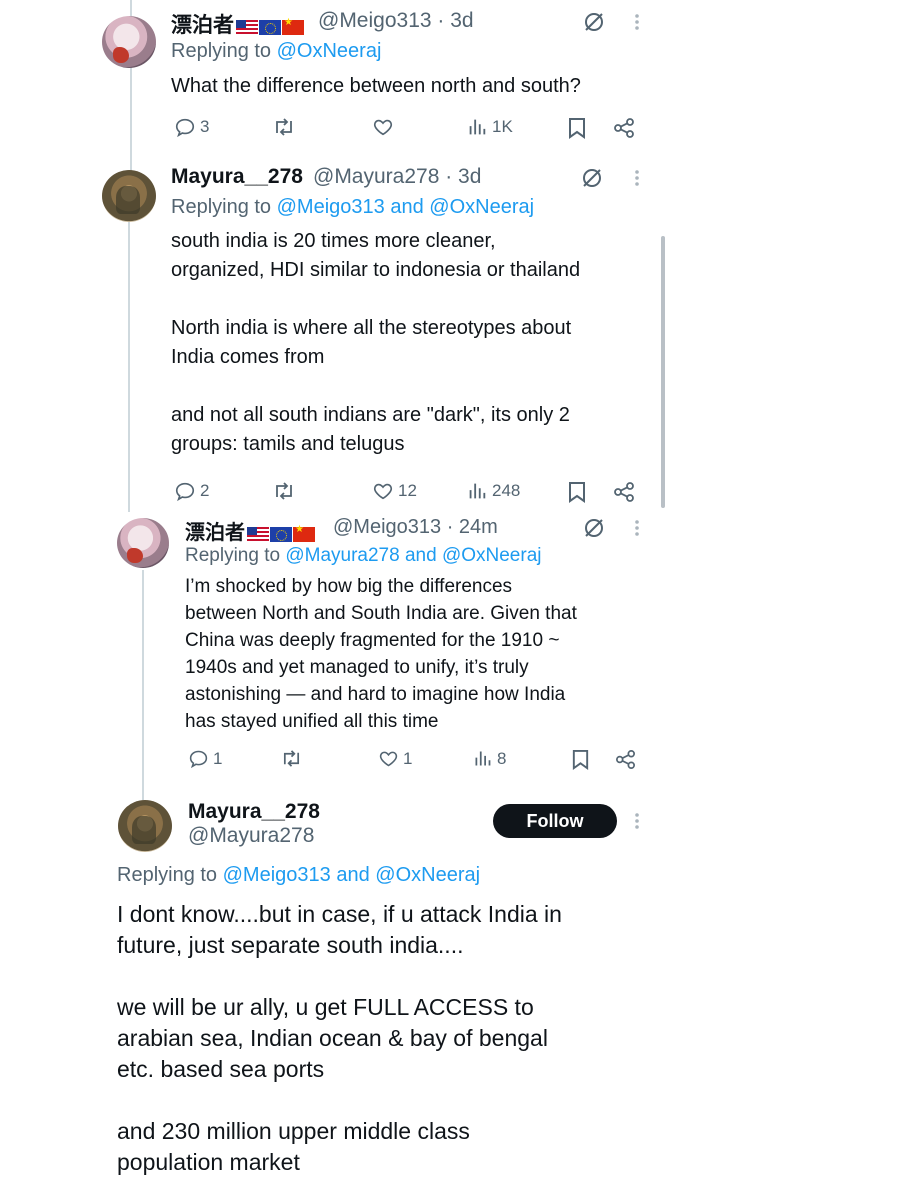 This screenshot has height=1200, width=902. Describe the element at coordinates (493, 491) in the screenshot. I see `views-button: 248` at that location.